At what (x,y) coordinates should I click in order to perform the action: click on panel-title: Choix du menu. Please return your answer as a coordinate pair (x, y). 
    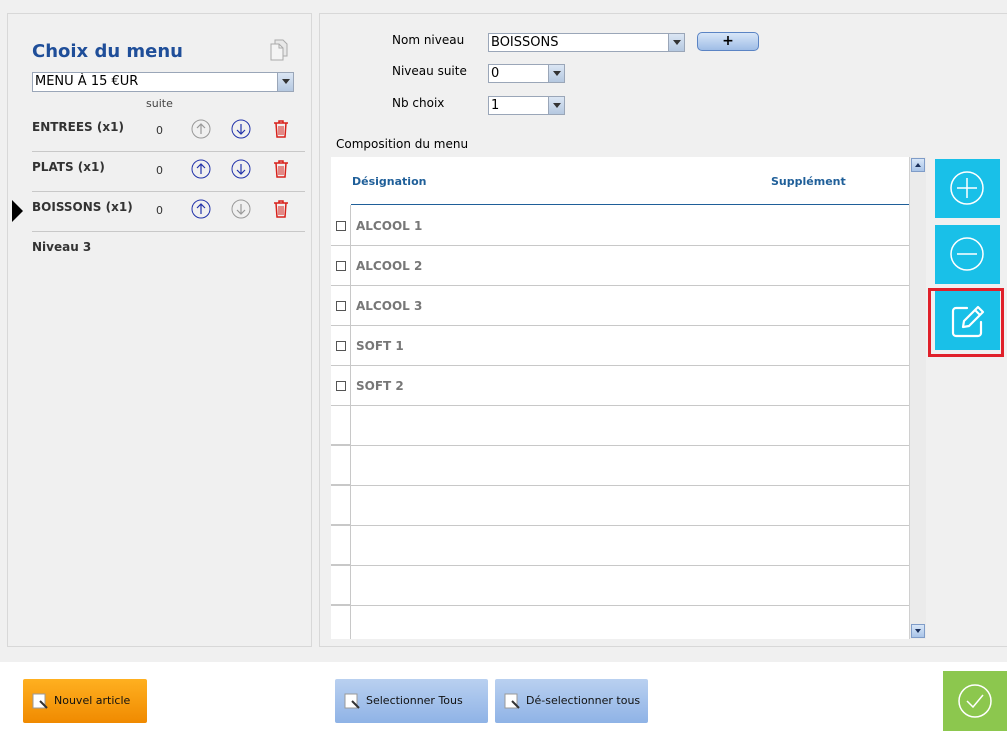
    Looking at the image, I should click on (107, 51).